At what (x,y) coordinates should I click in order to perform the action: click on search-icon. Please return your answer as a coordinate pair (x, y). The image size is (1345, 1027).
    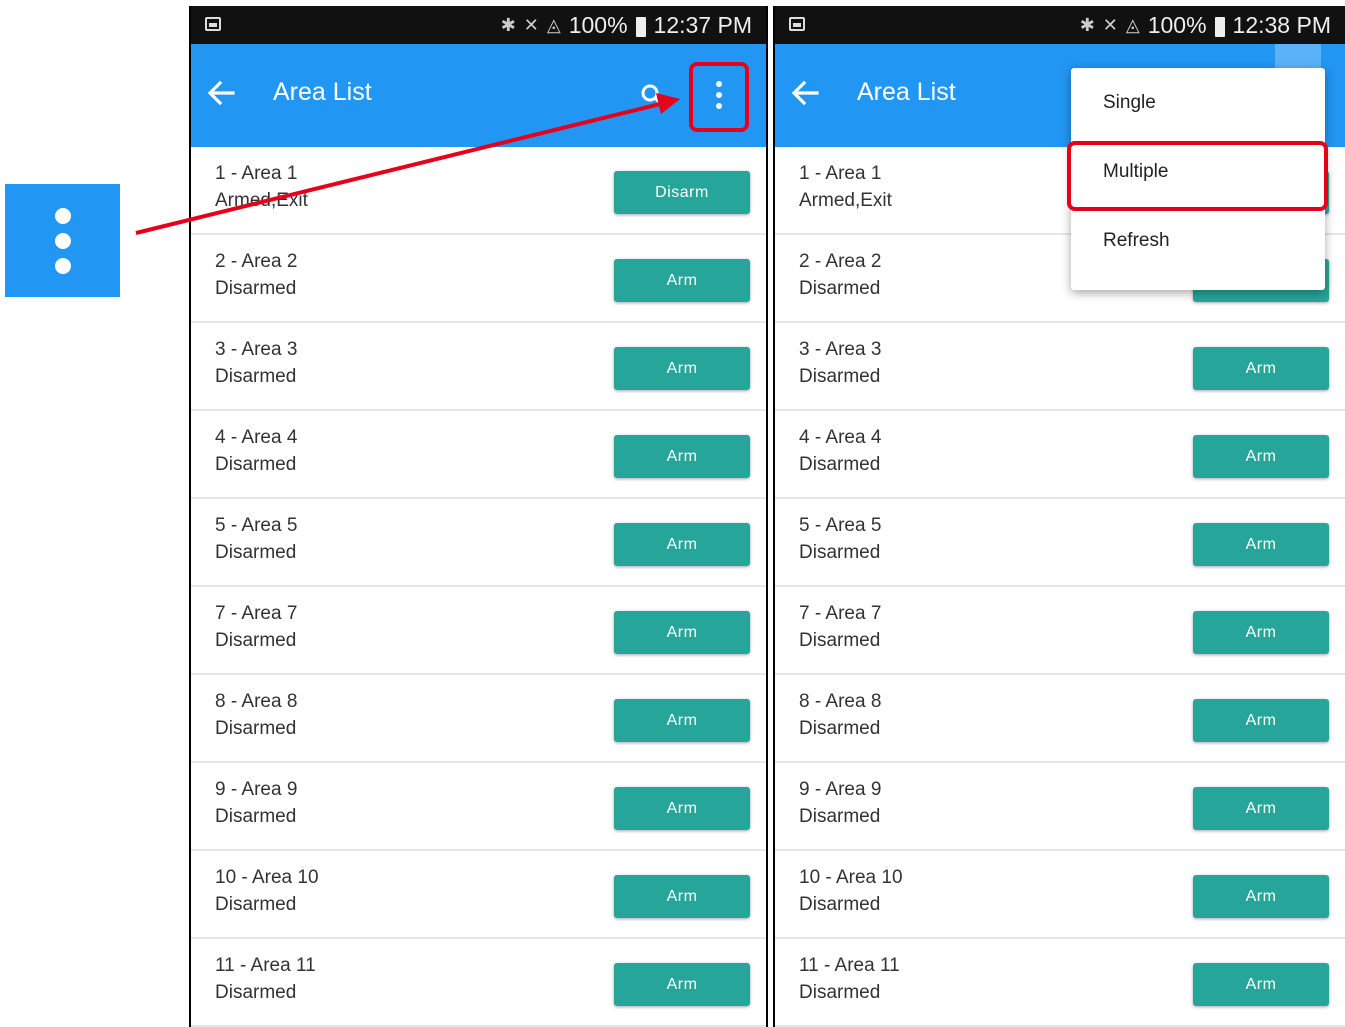
    Looking at the image, I should click on (652, 95).